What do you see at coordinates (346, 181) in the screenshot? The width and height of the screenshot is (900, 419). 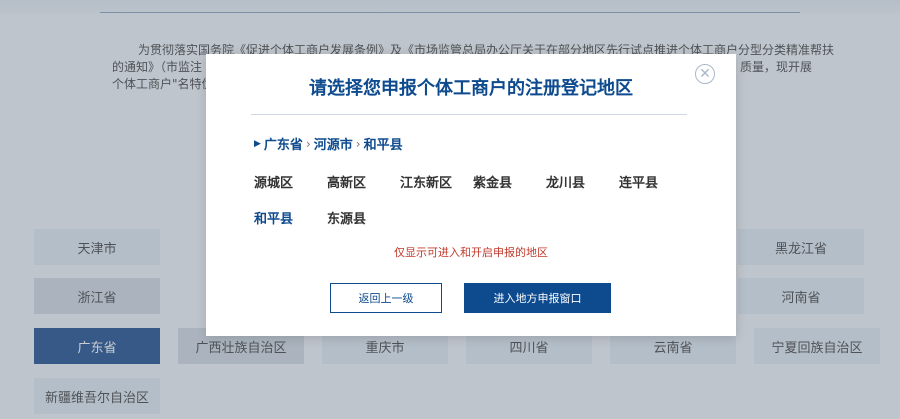 I see `district-item: 高新区` at bounding box center [346, 181].